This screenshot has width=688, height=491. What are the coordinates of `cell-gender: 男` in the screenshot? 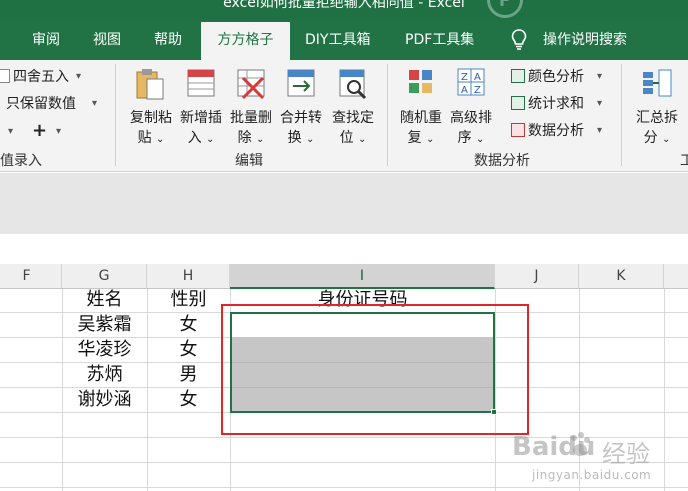 It's located at (188, 375).